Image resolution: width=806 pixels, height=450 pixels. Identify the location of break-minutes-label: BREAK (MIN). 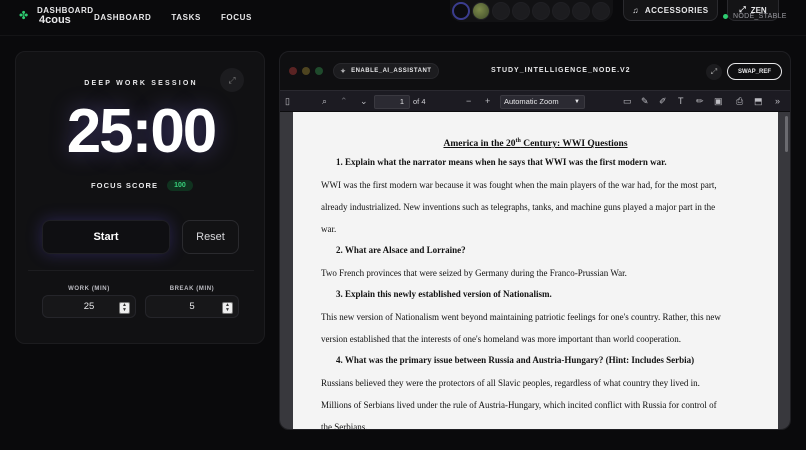
(192, 289).